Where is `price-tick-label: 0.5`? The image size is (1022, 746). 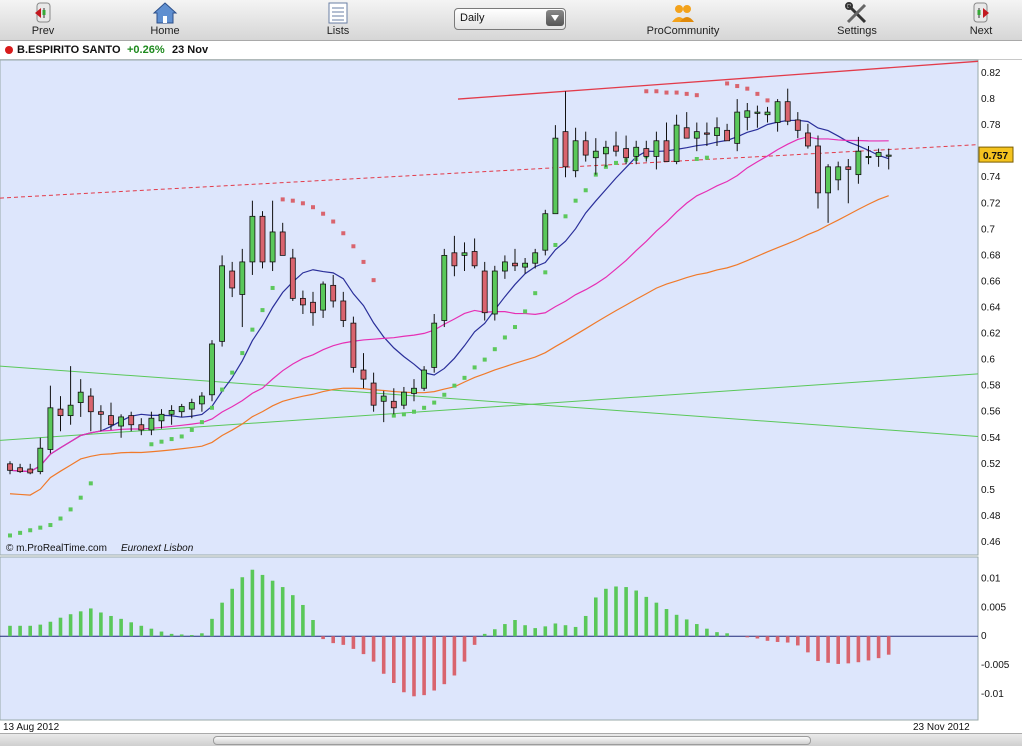
price-tick-label: 0.5 is located at coordinates (988, 490).